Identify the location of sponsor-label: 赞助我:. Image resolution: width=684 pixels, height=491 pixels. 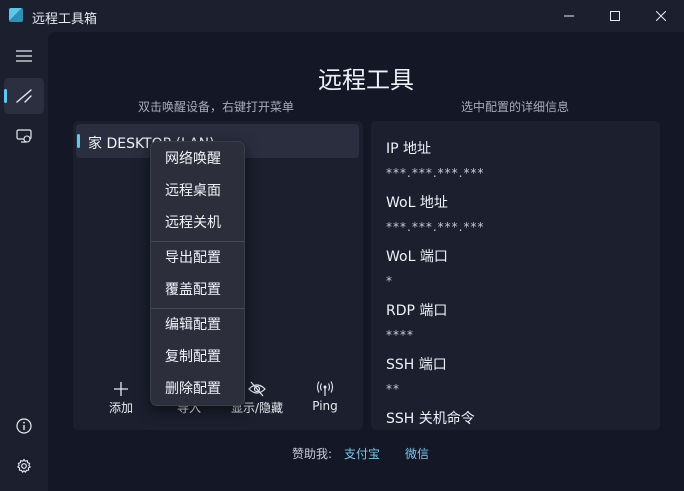
(312, 454).